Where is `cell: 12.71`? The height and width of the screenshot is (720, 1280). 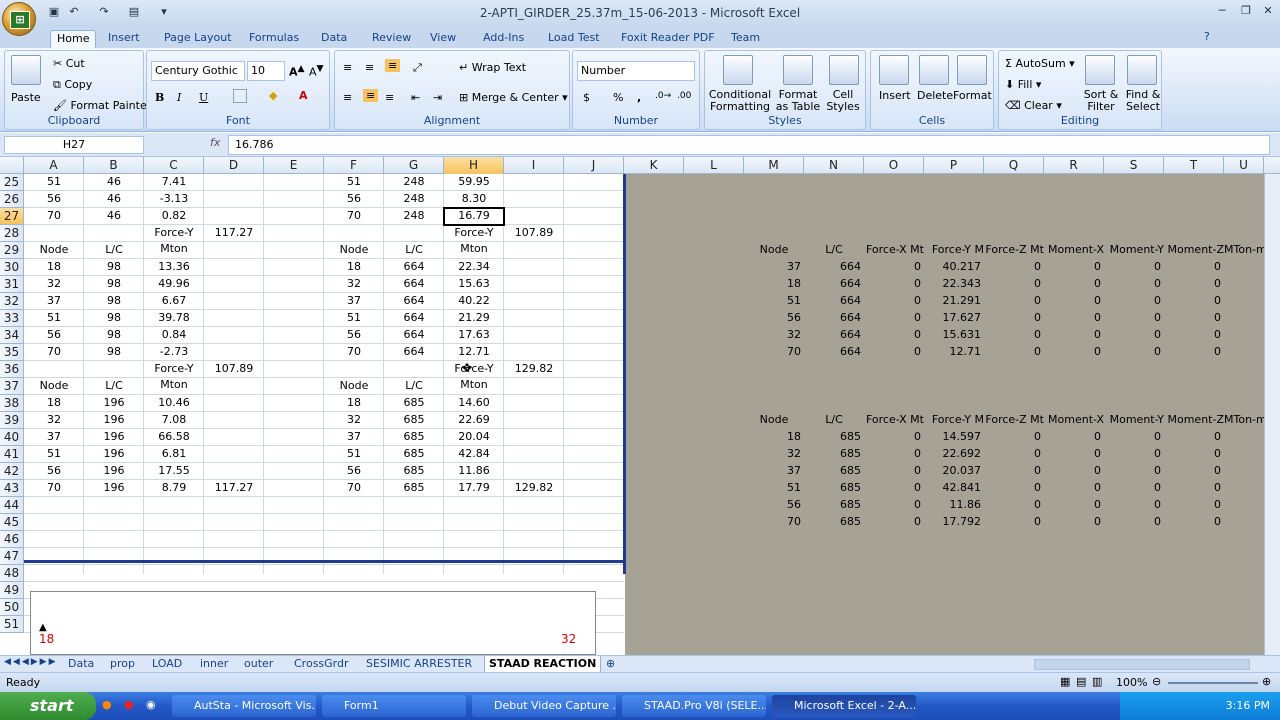
cell: 12.71 is located at coordinates (474, 352).